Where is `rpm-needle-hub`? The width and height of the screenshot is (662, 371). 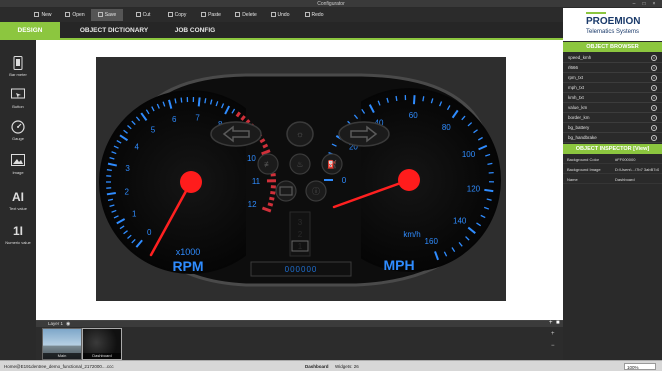 rpm-needle-hub is located at coordinates (191, 182).